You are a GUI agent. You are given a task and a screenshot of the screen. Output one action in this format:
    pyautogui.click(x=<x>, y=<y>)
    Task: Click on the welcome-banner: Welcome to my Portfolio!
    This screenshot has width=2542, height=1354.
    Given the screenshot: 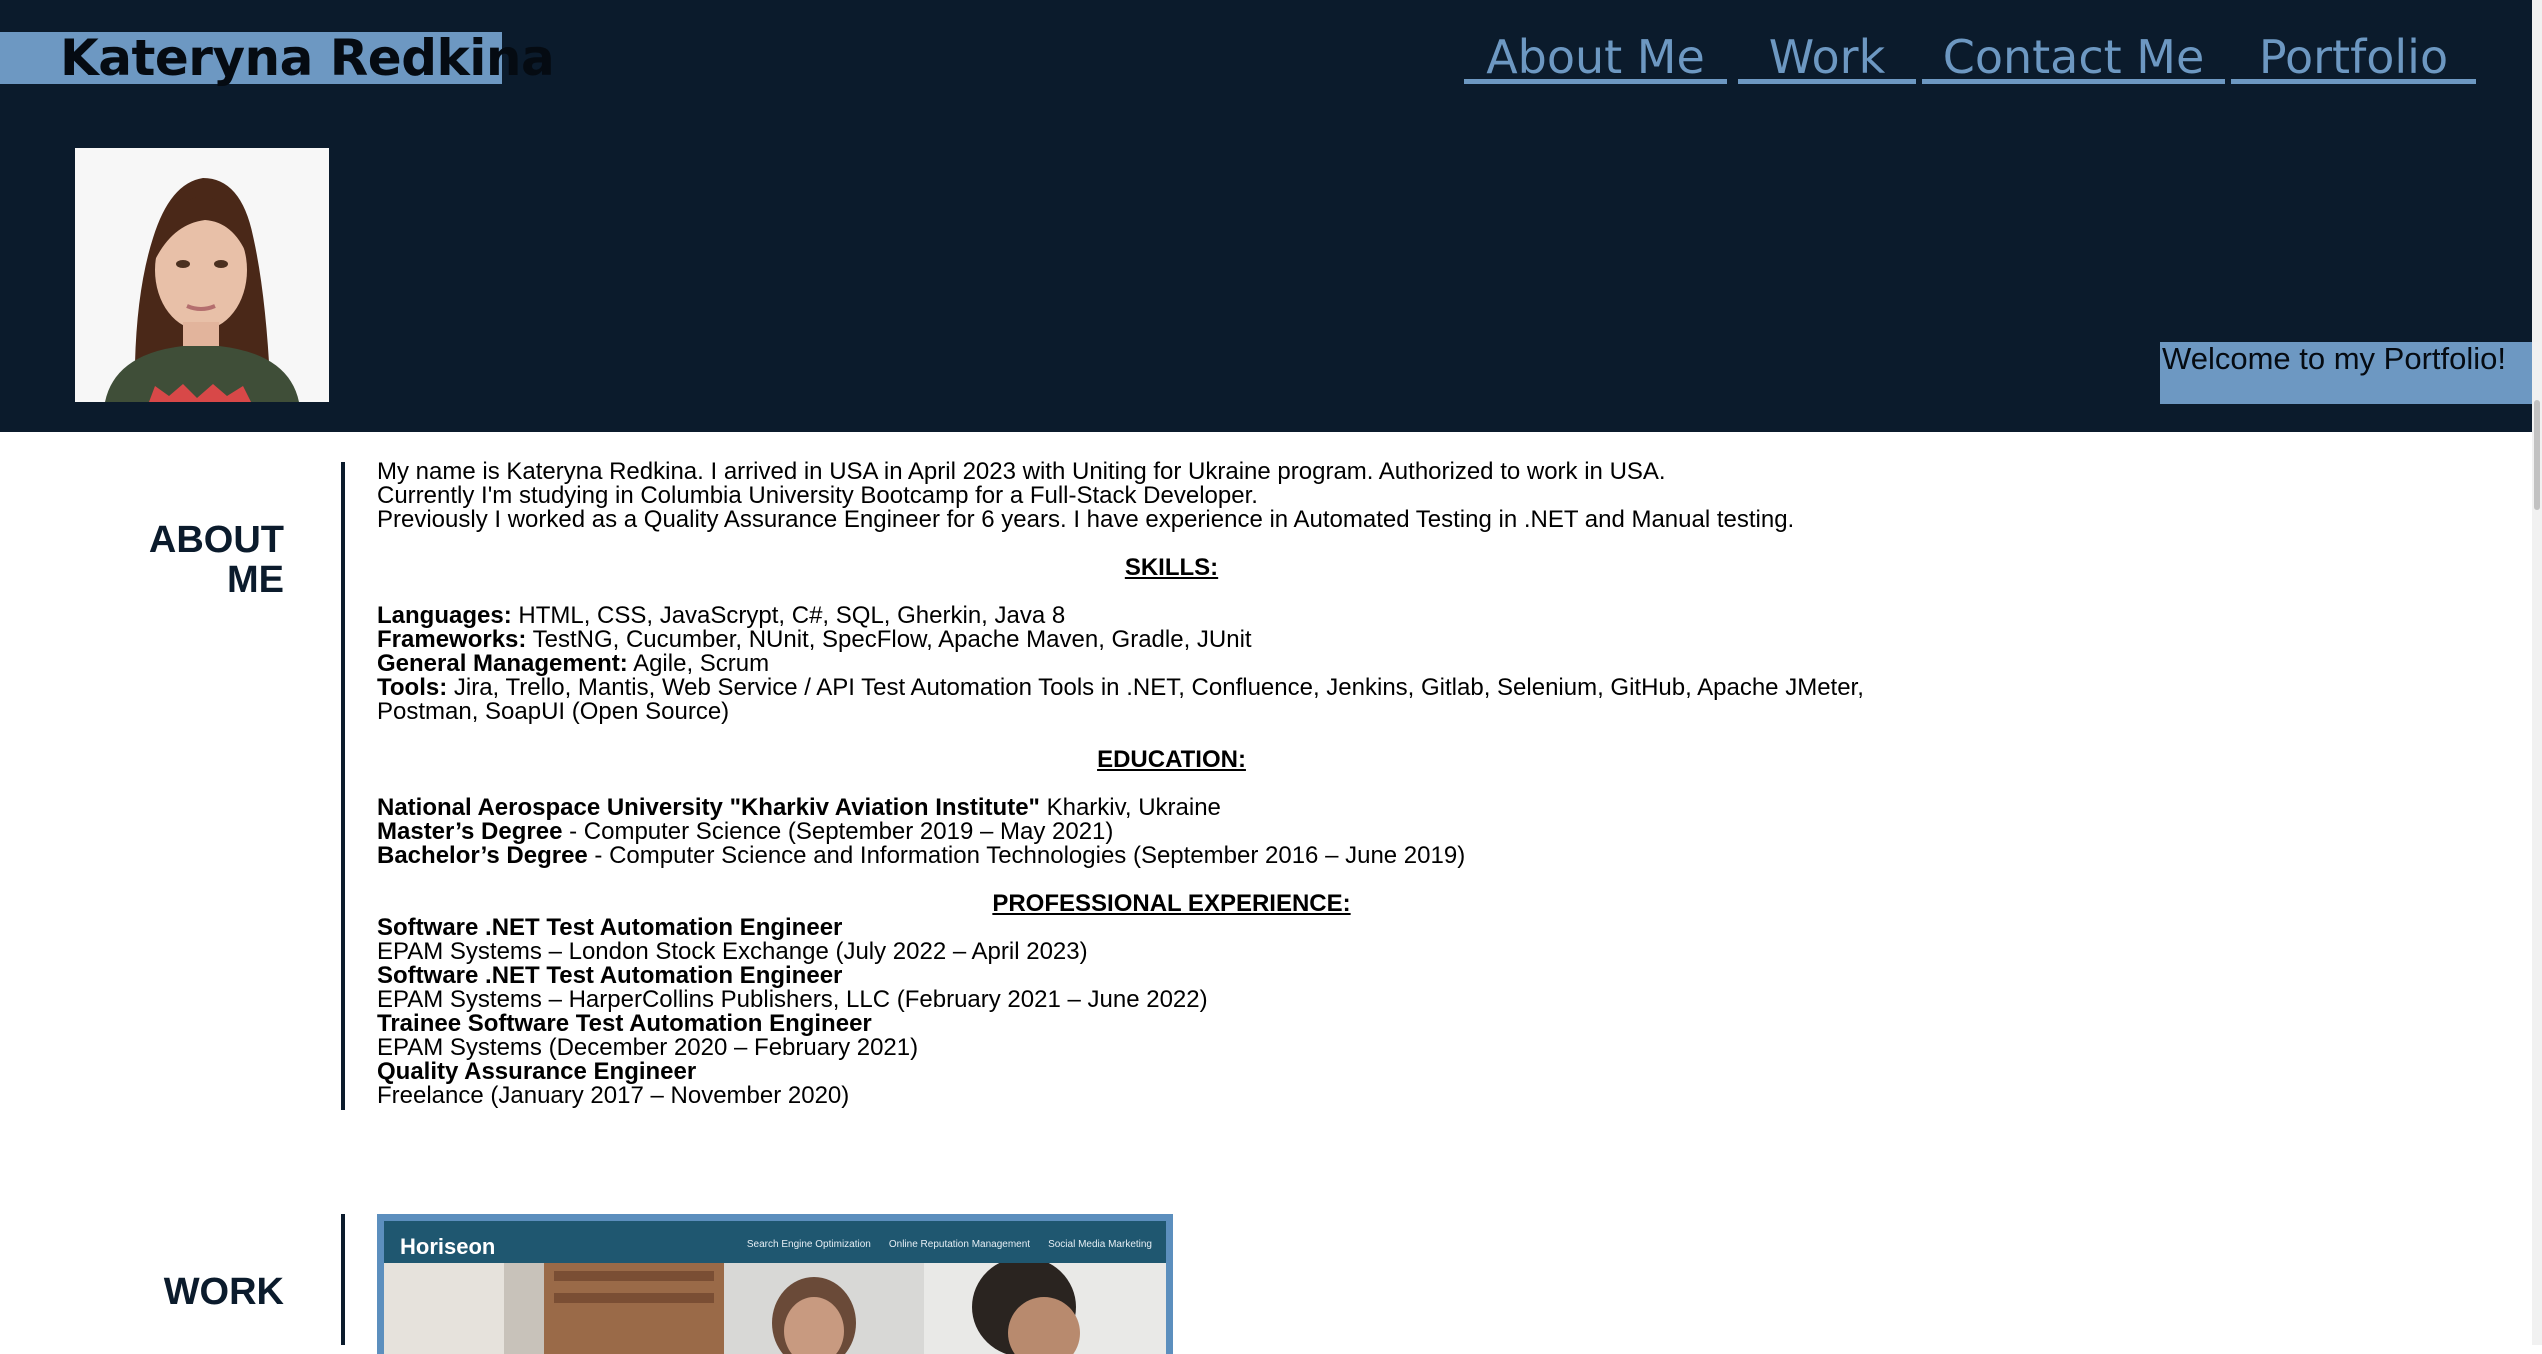 What is the action you would take?
    pyautogui.click(x=2351, y=373)
    